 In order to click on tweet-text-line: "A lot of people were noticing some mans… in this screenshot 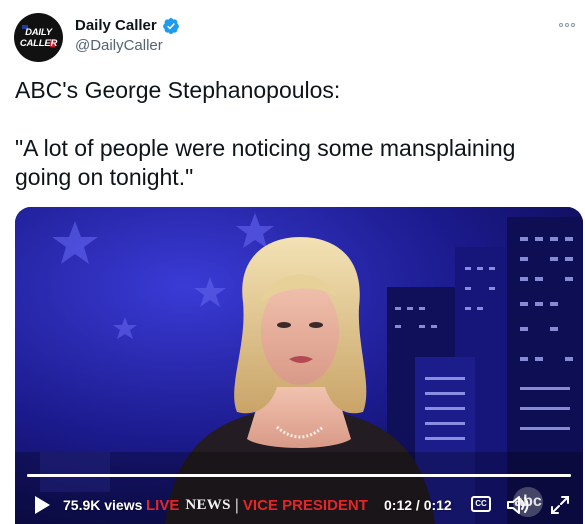, I will do `click(265, 162)`.